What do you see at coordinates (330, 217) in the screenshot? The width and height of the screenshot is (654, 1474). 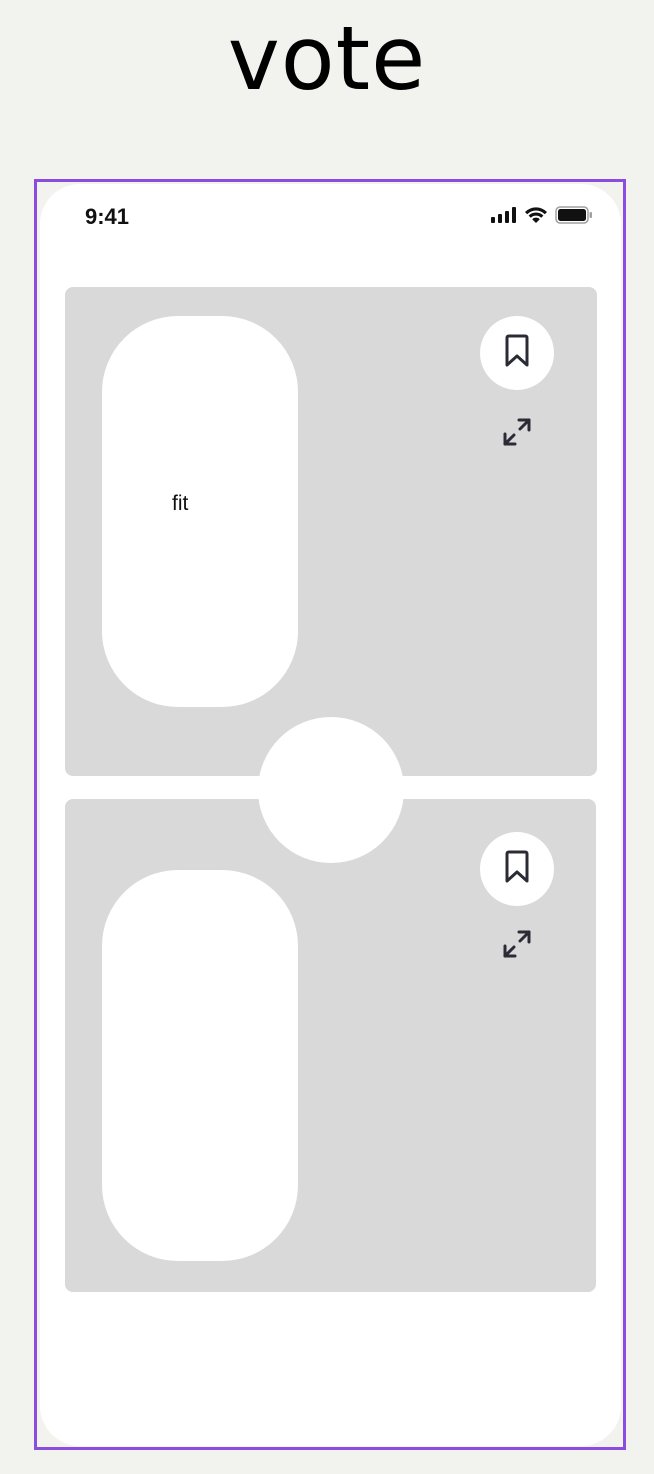 I see `status-bar: 9:41` at bounding box center [330, 217].